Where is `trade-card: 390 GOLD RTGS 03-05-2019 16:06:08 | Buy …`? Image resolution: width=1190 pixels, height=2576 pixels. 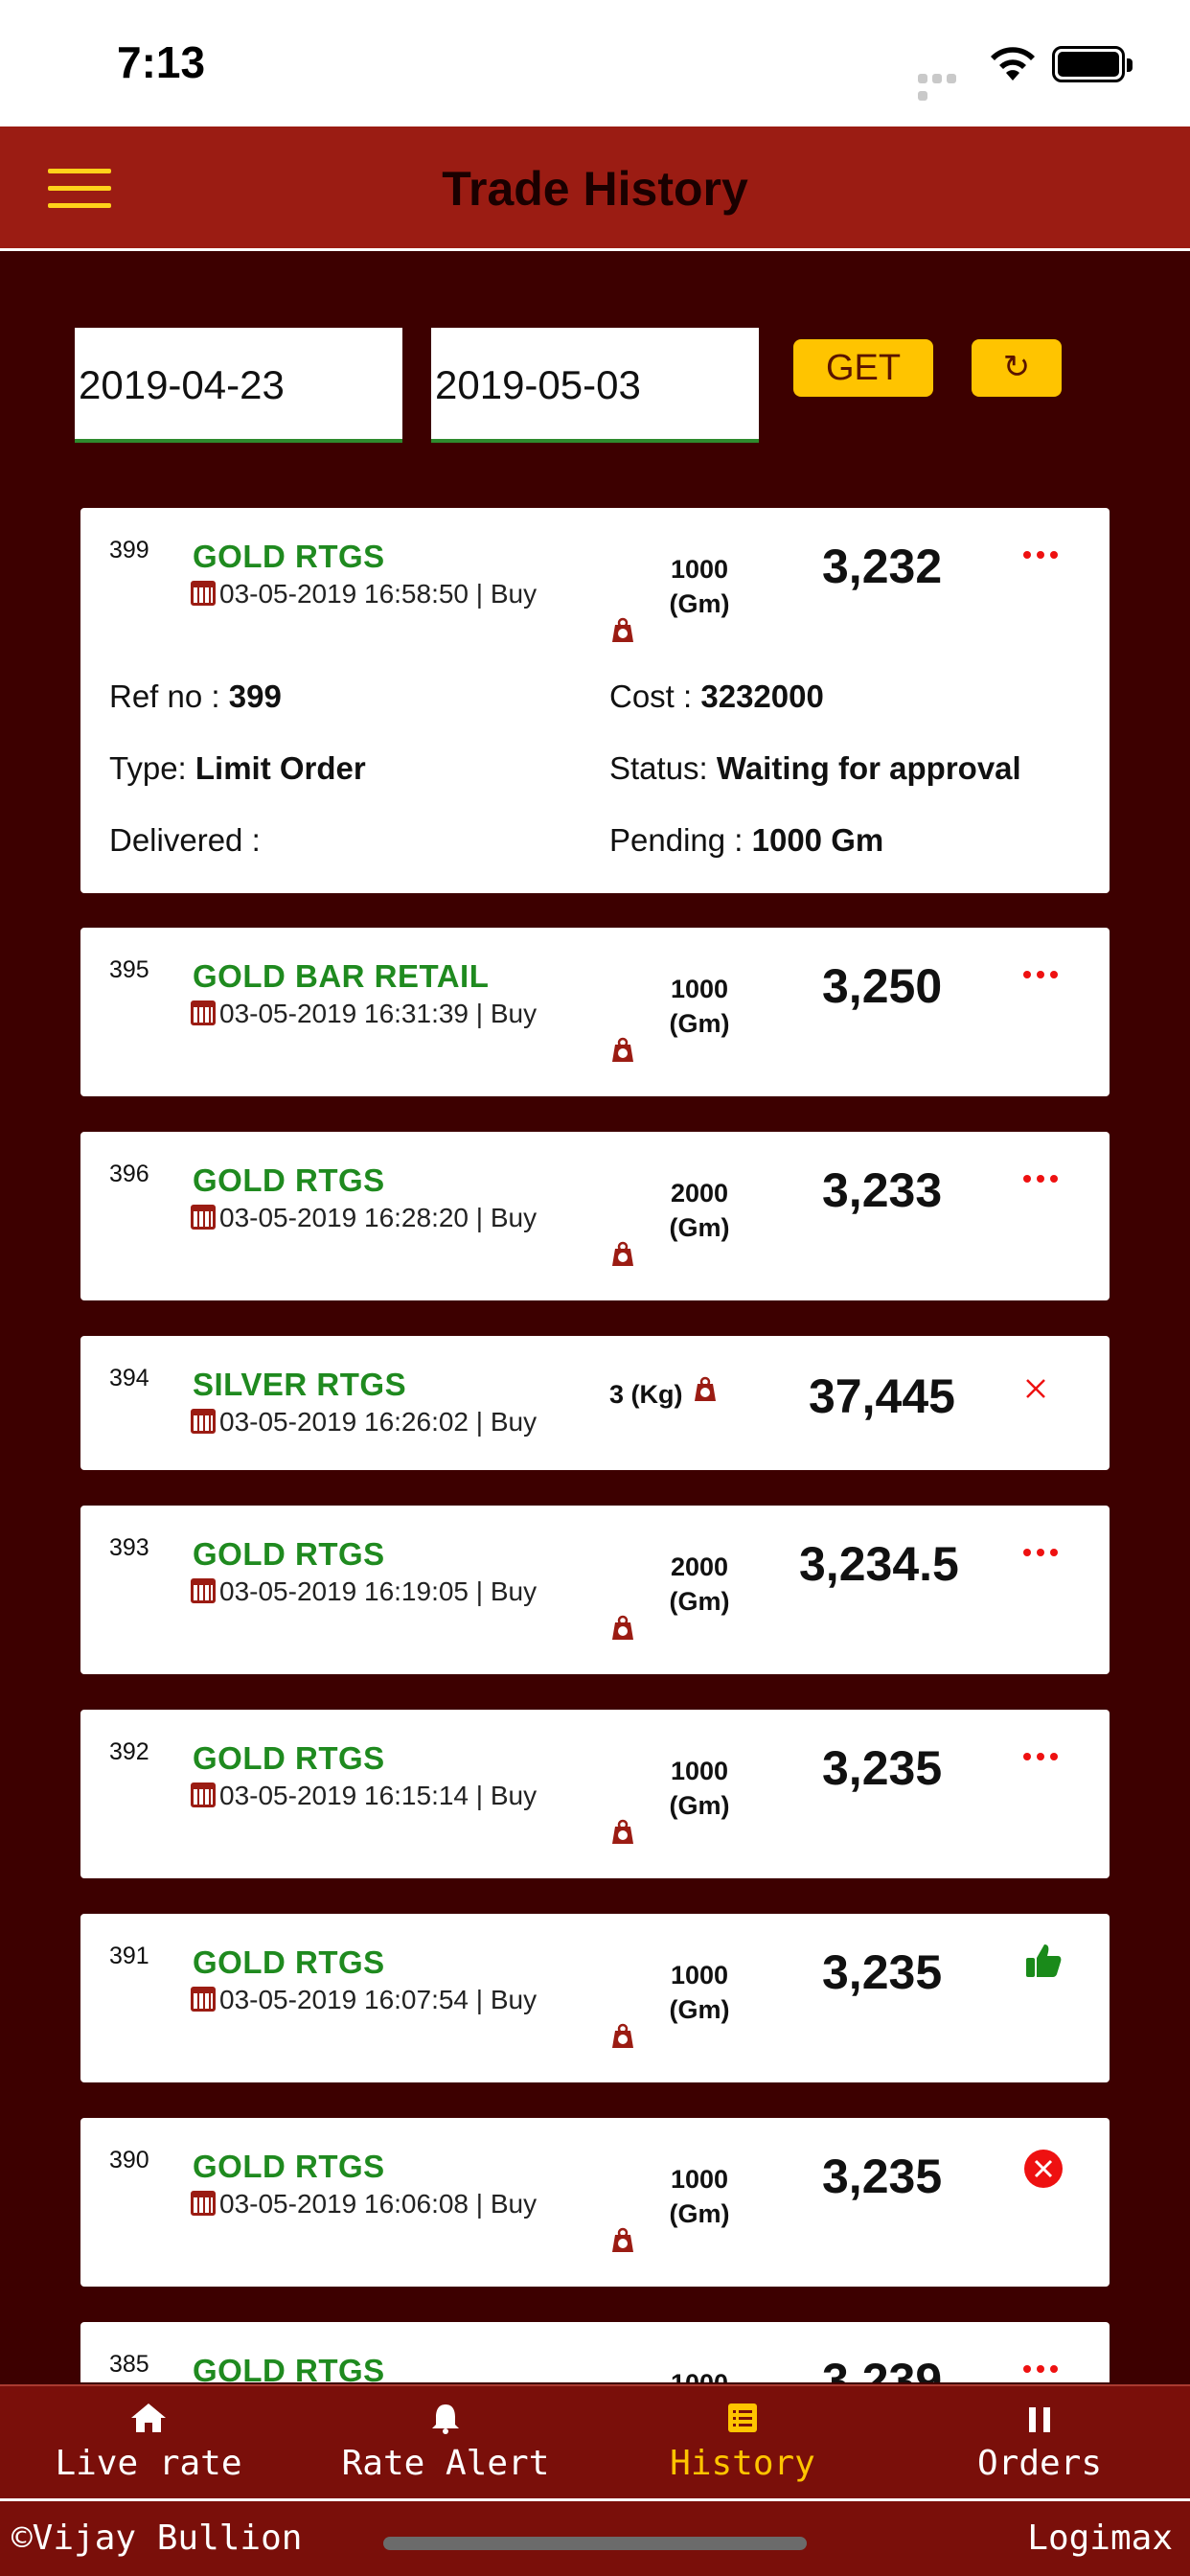 trade-card: 390 GOLD RTGS 03-05-2019 16:06:08 | Buy … is located at coordinates (595, 2202).